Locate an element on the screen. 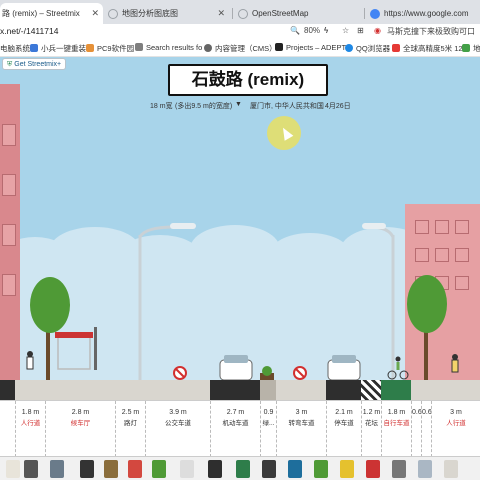  segment-label: 1.2 m 花坛 is located at coordinates (371, 429).